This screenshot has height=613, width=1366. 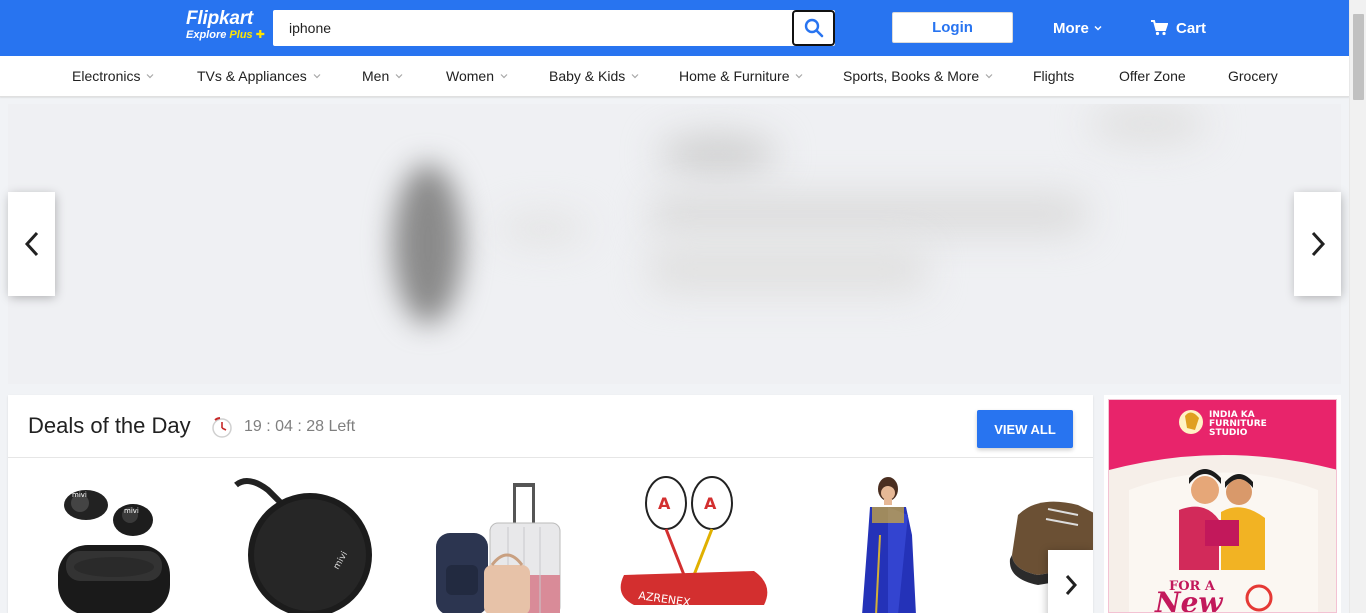 I want to click on category-tvs-appliances: TVs & Appliances, so click(x=259, y=76).